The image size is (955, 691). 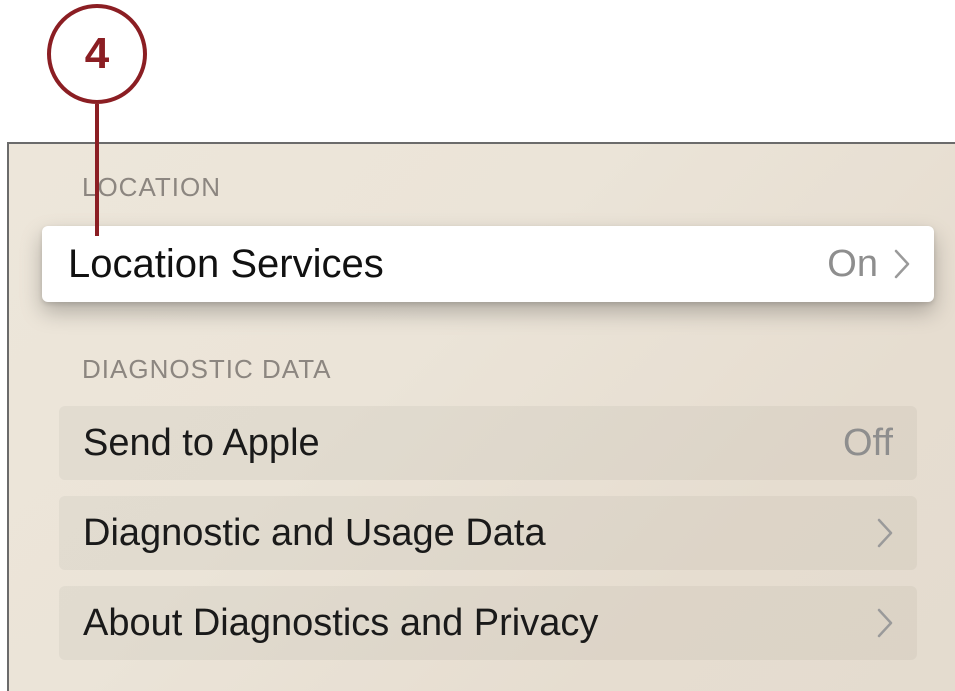 I want to click on section-header-location: LOCATION, so click(x=151, y=187).